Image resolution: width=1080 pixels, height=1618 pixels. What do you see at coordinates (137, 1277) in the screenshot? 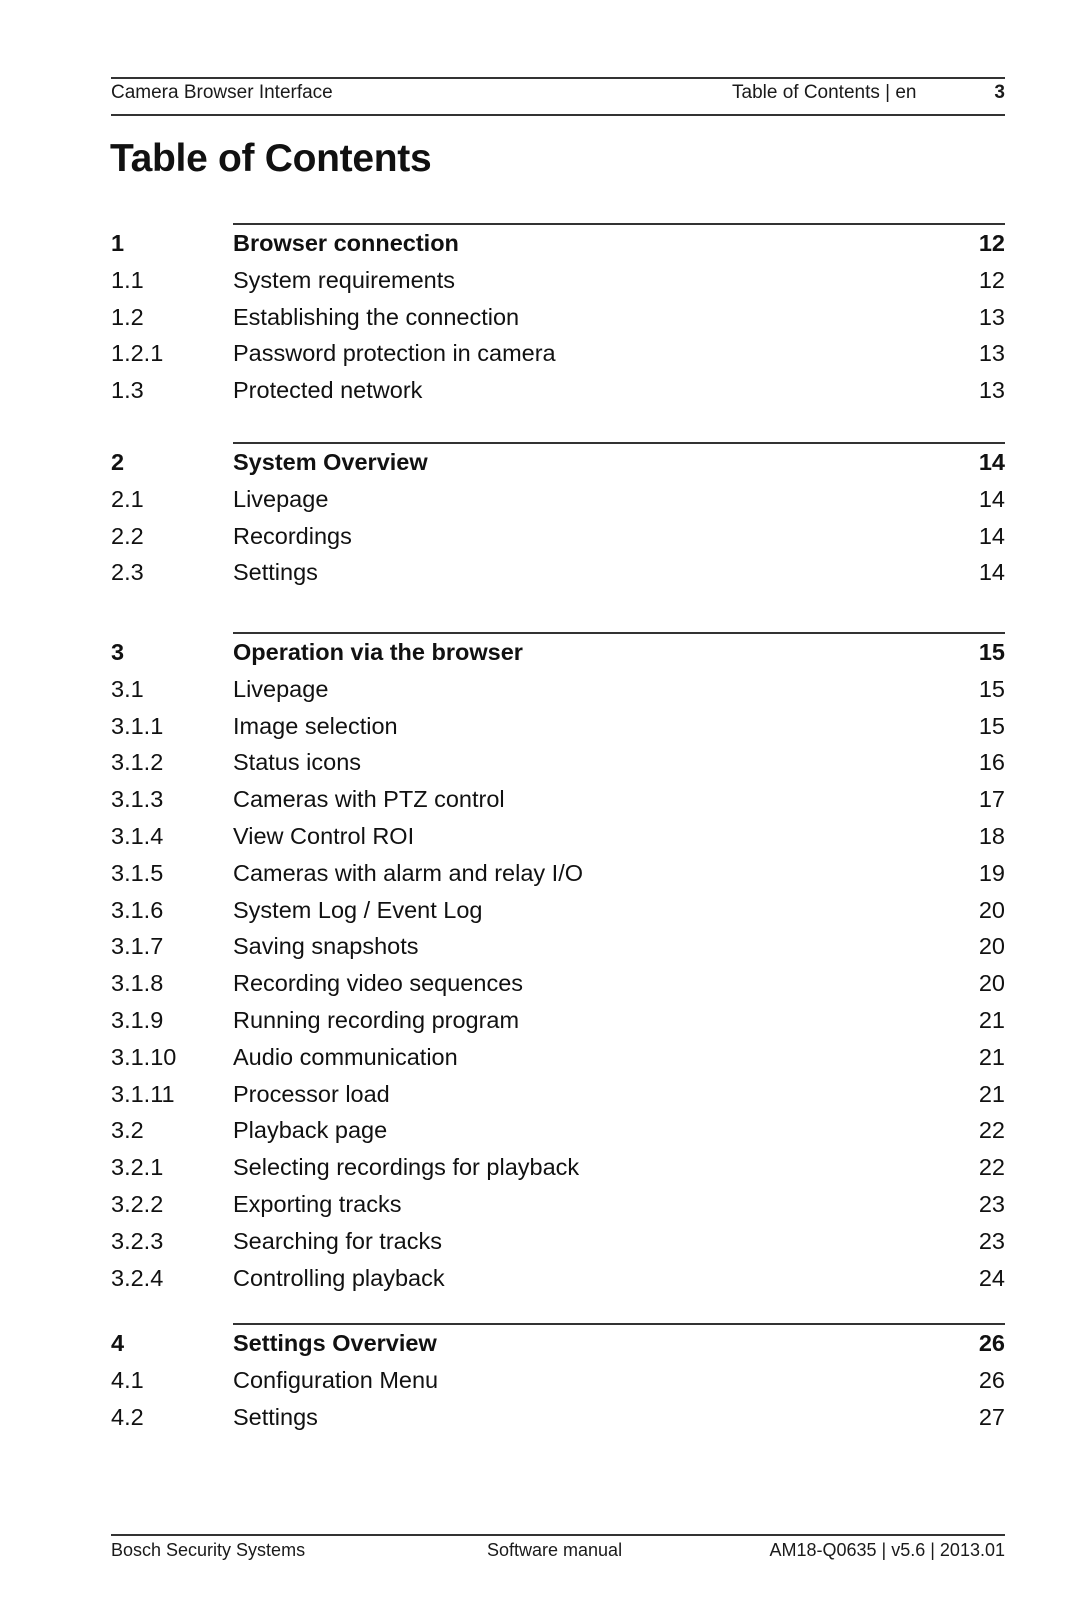
I see `entry-number: 3.2.4` at bounding box center [137, 1277].